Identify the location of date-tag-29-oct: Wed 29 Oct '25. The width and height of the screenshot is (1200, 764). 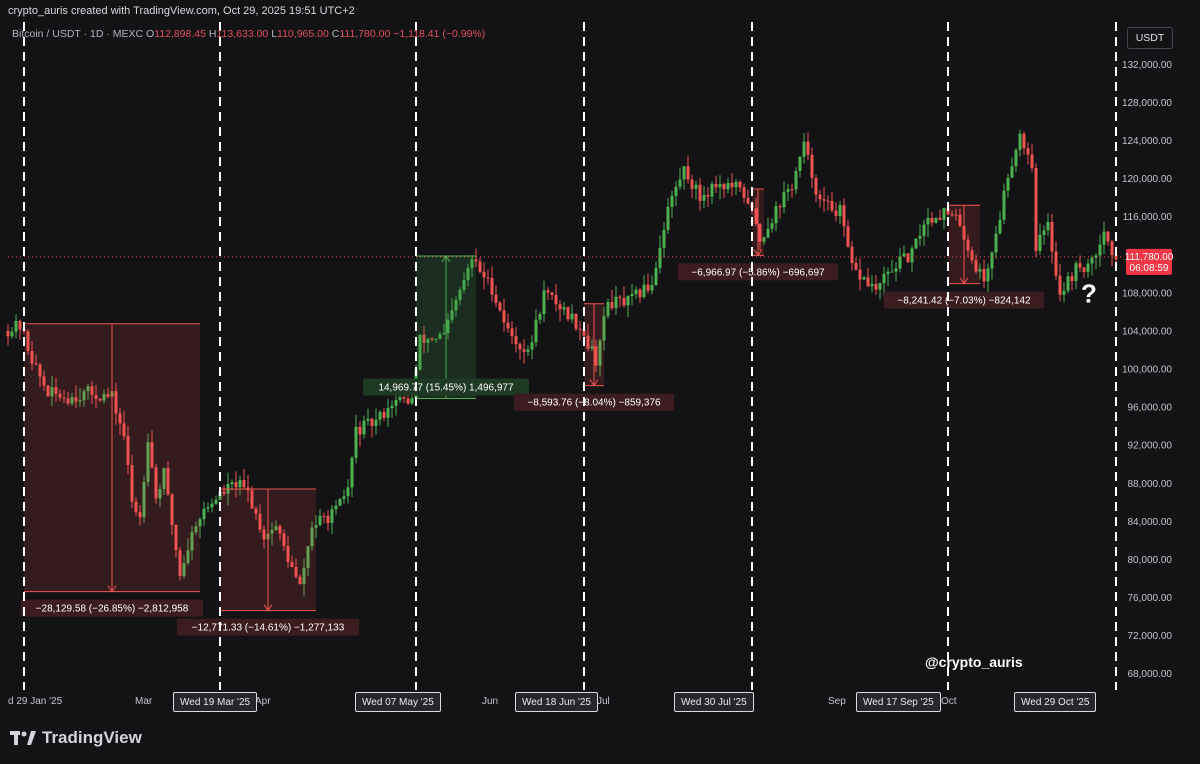
(1055, 702).